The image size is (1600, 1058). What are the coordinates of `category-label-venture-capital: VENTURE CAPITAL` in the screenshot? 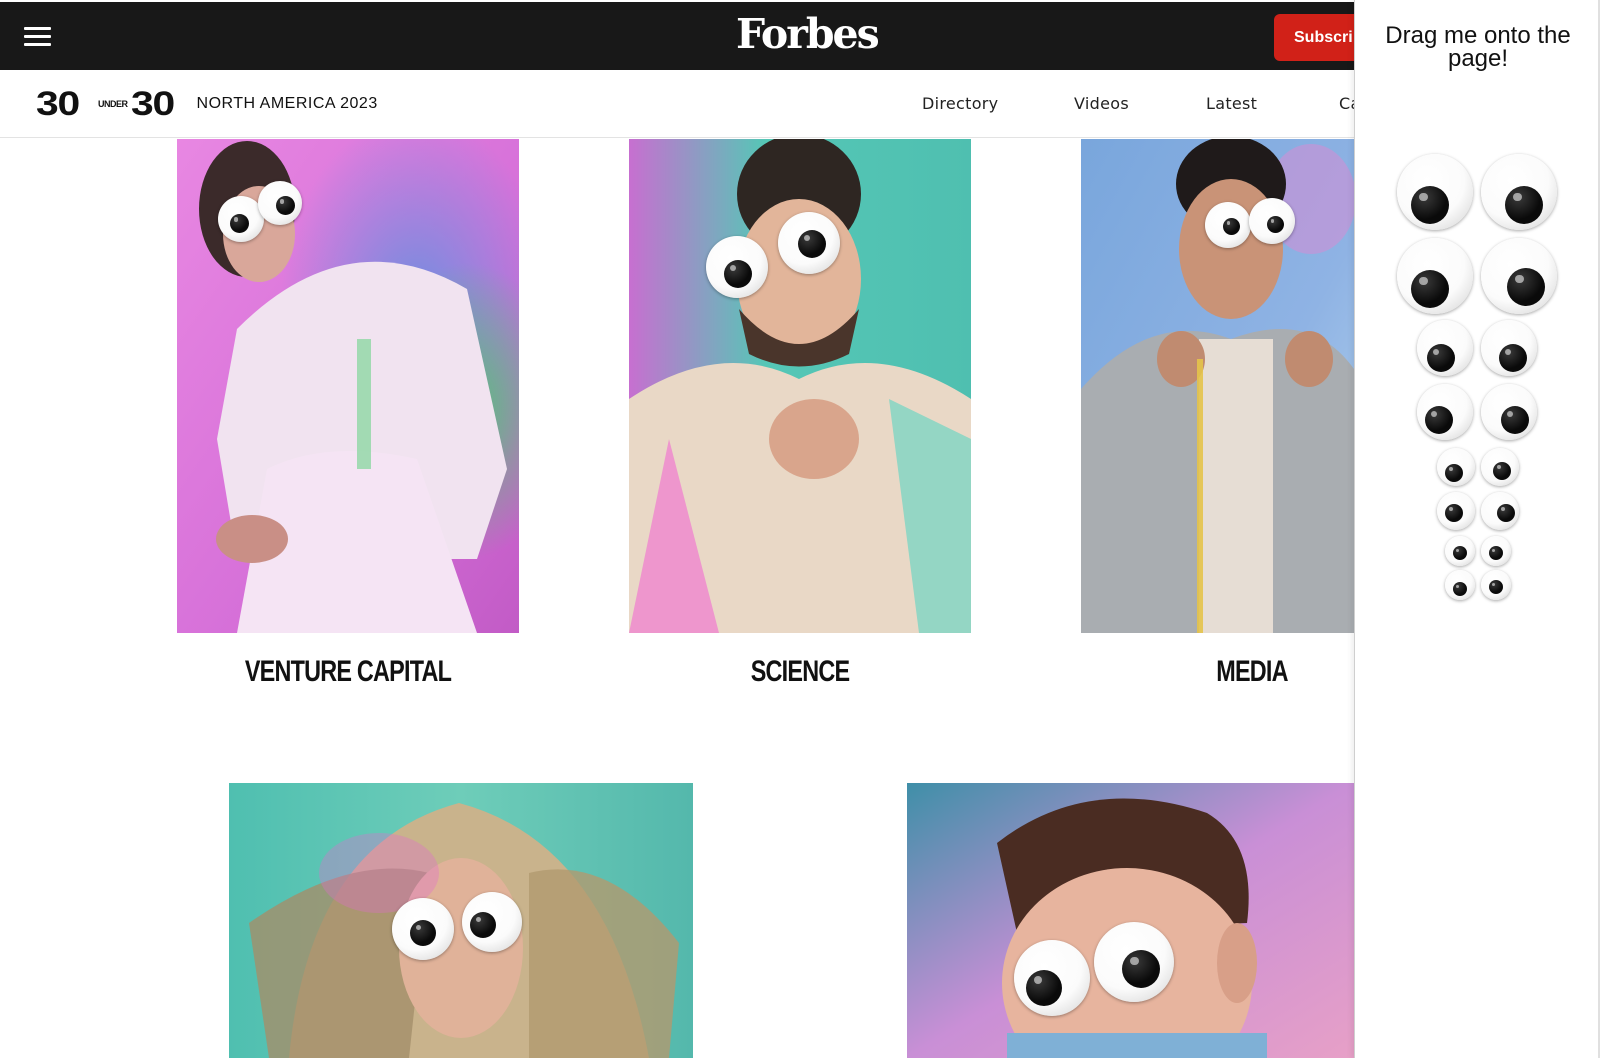 It's located at (348, 672).